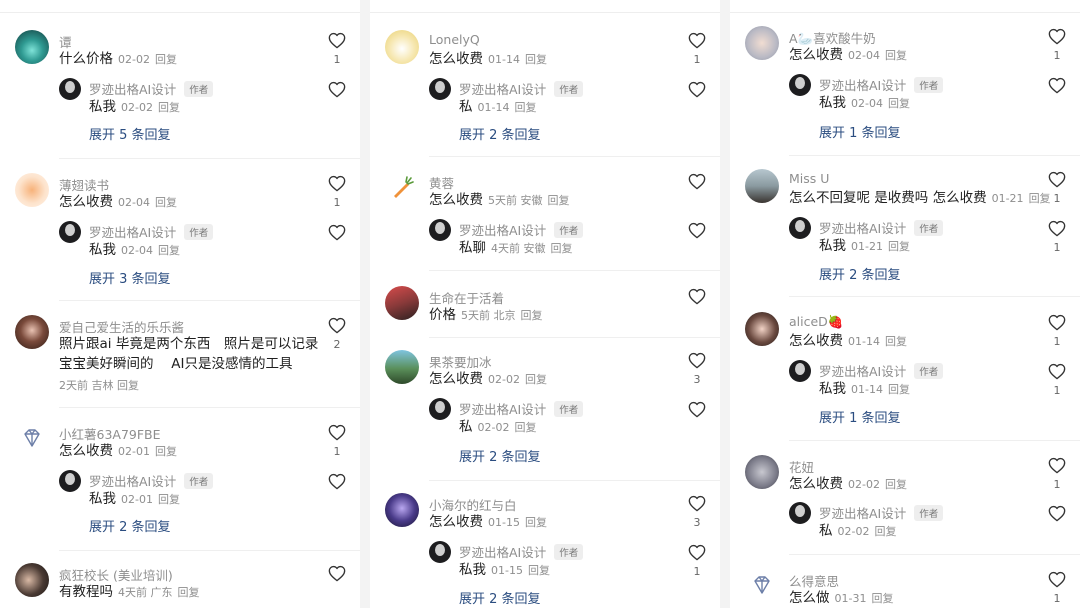  What do you see at coordinates (816, 322) in the screenshot?
I see `comment-username: aliceD🍓` at bounding box center [816, 322].